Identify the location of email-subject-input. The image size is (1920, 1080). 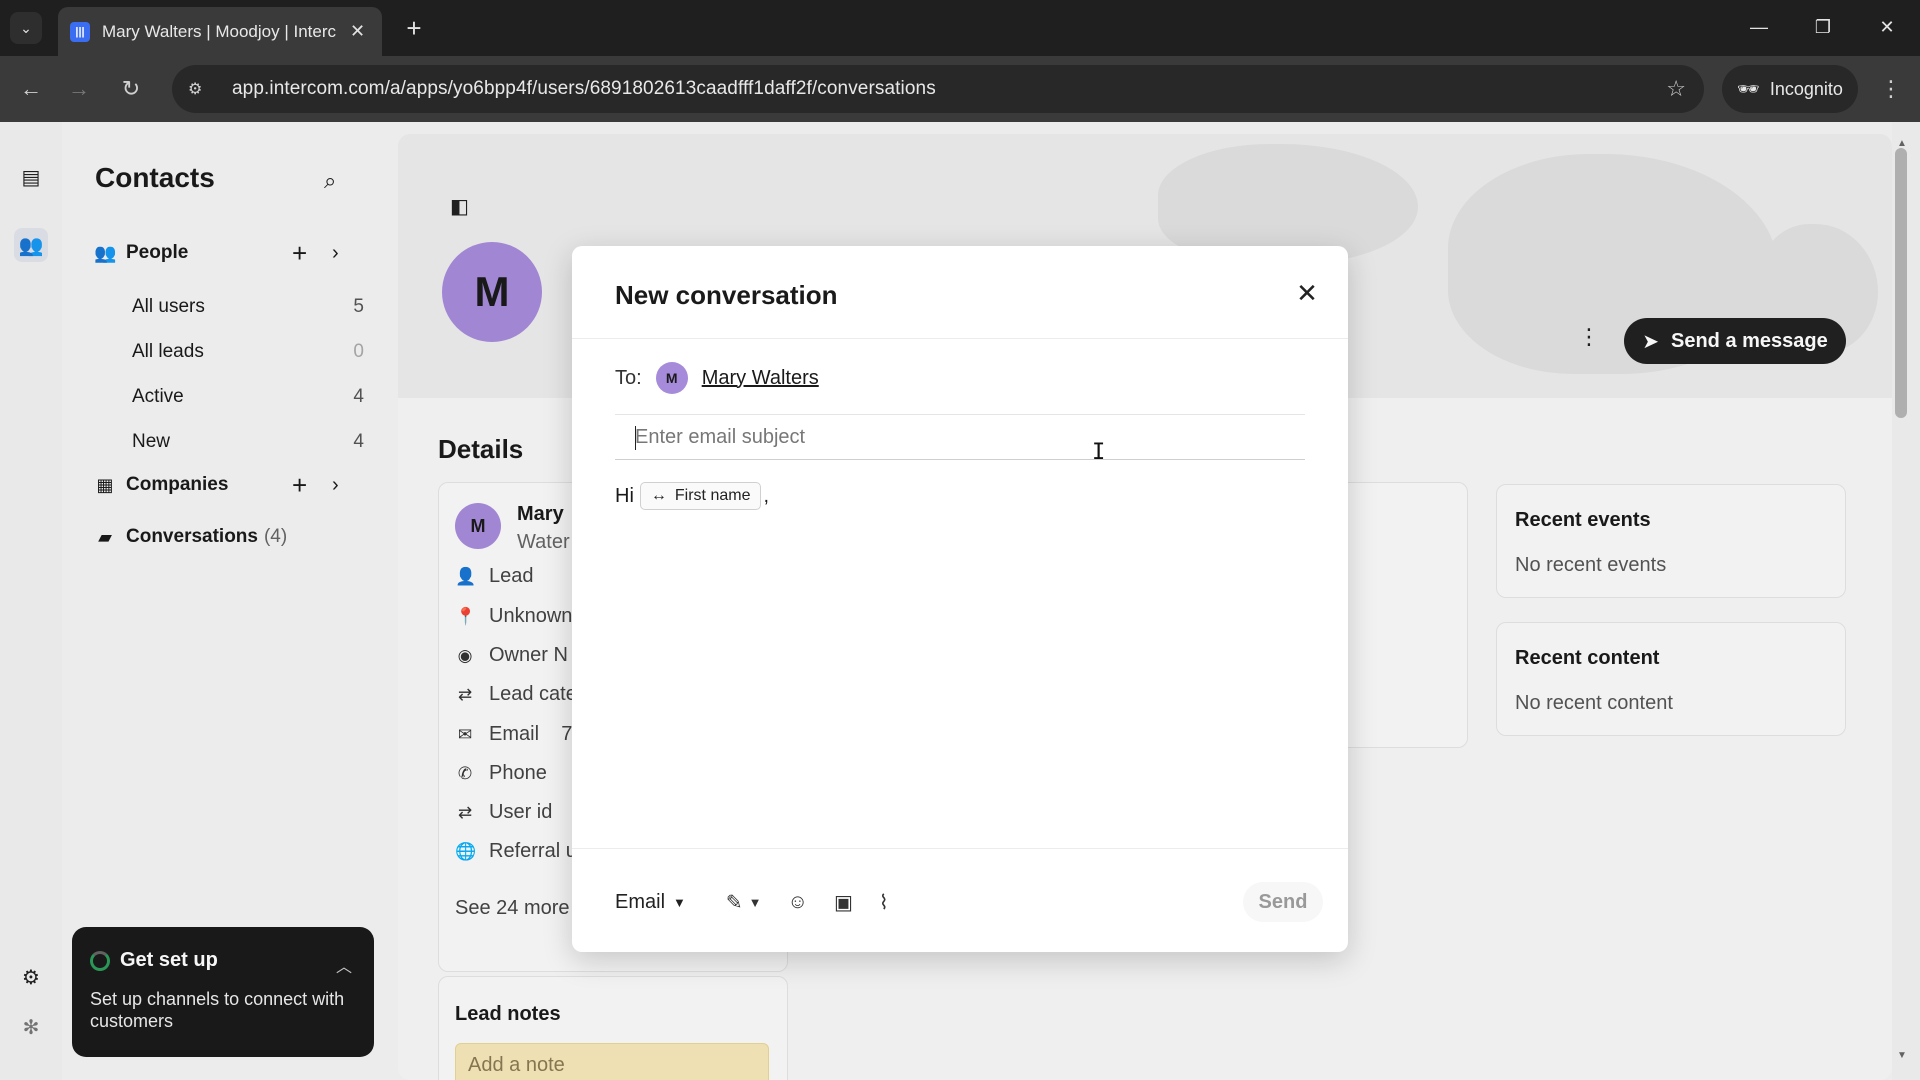
(960, 437).